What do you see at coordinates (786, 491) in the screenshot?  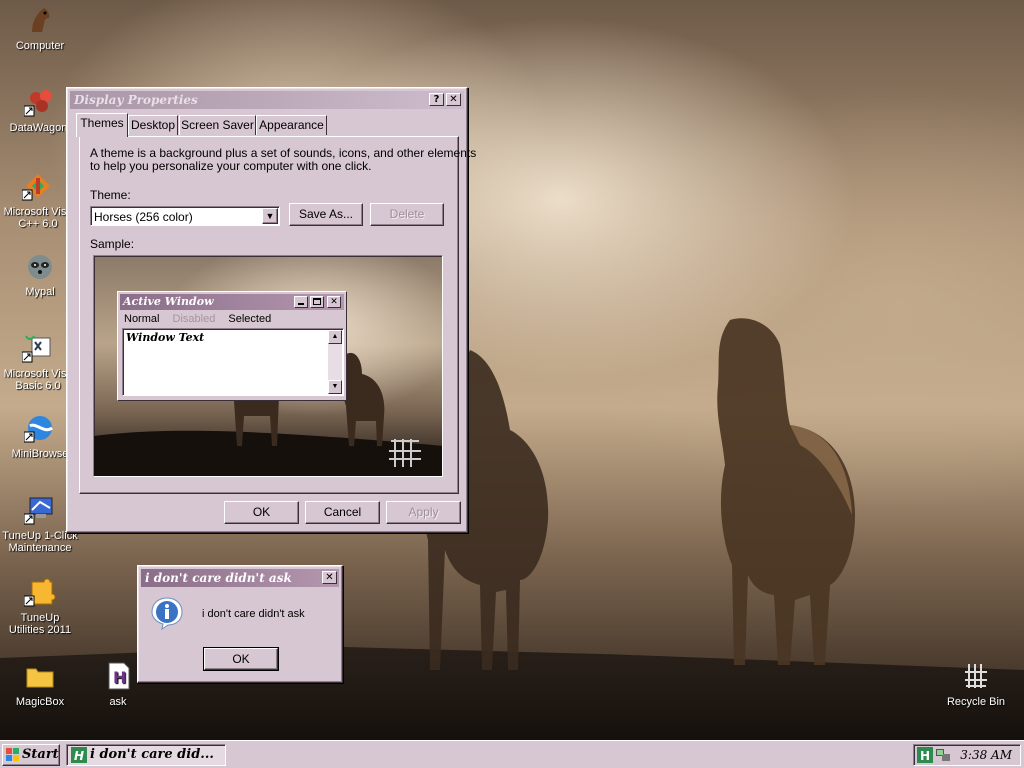 I see `wallpaper-horse-right` at bounding box center [786, 491].